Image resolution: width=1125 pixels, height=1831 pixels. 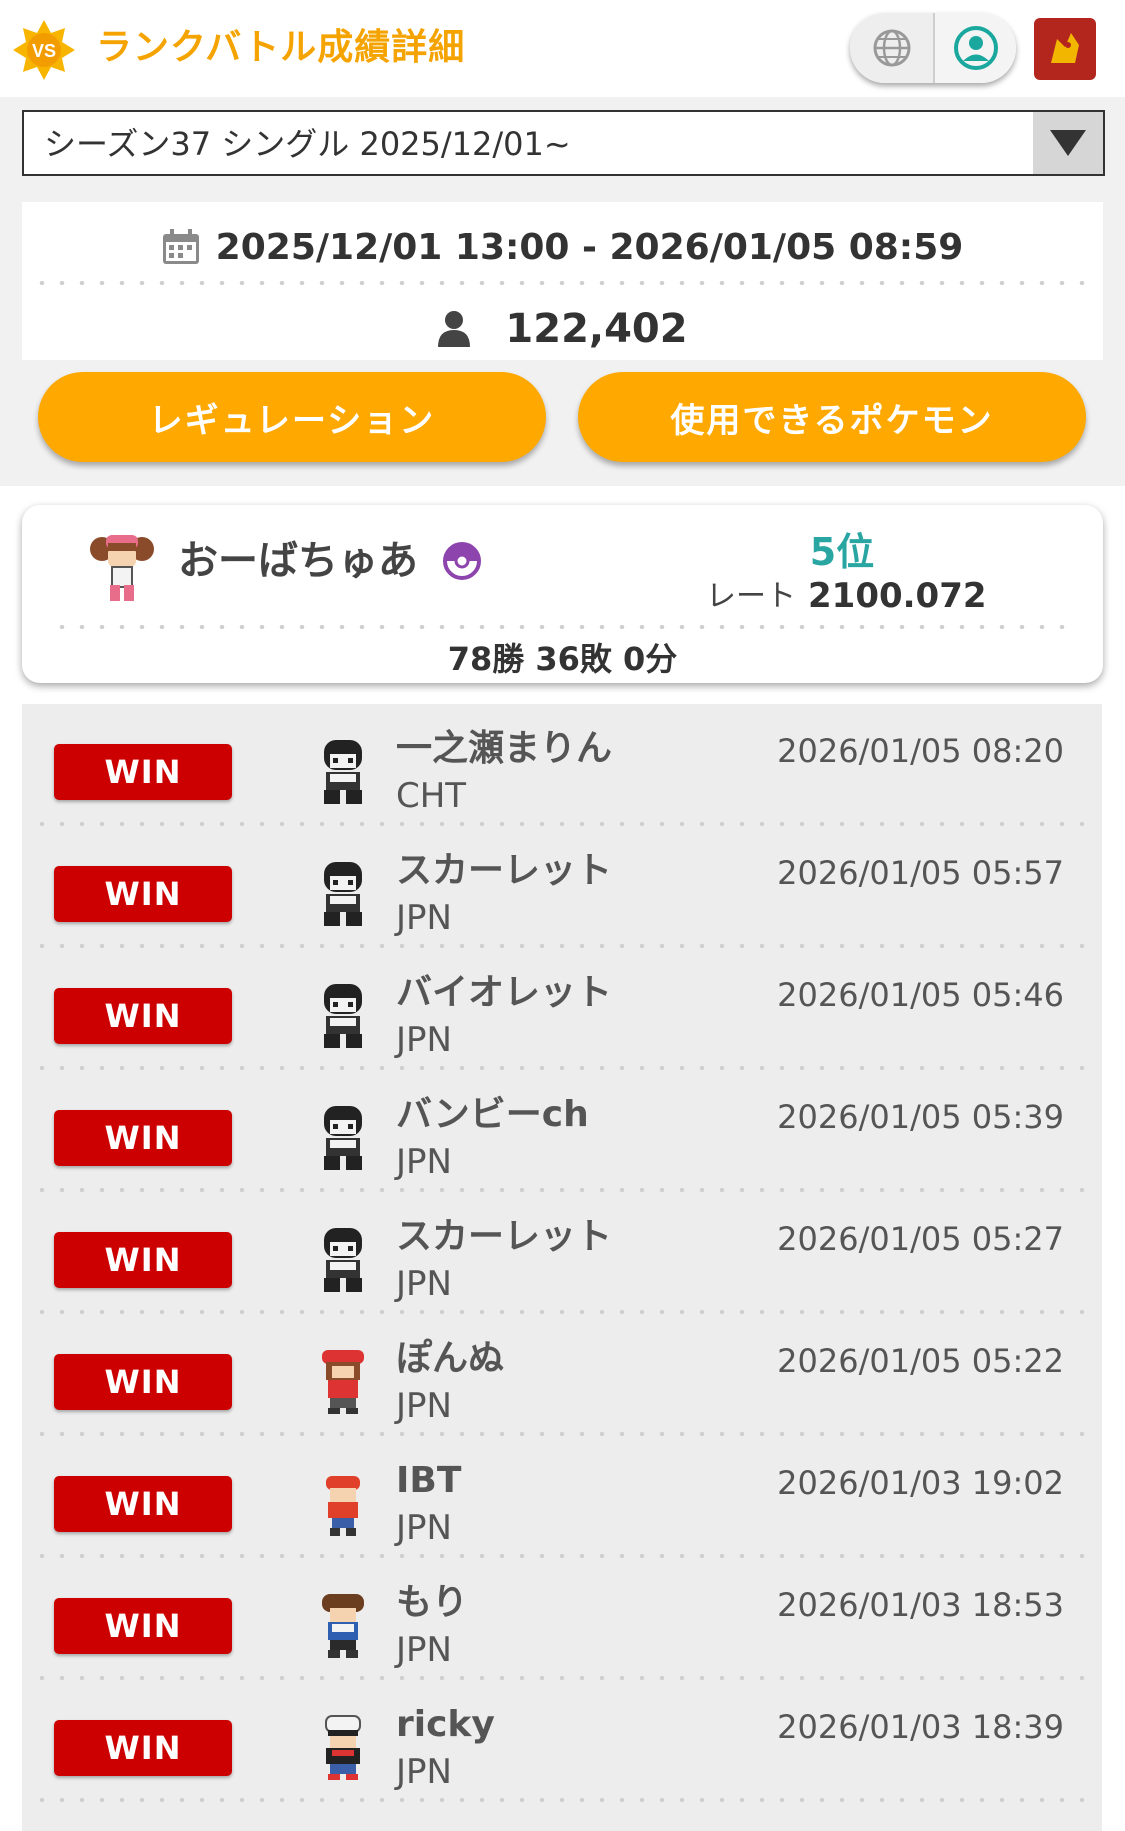 What do you see at coordinates (281, 47) in the screenshot?
I see `page-title: ランクバトル成績詳細` at bounding box center [281, 47].